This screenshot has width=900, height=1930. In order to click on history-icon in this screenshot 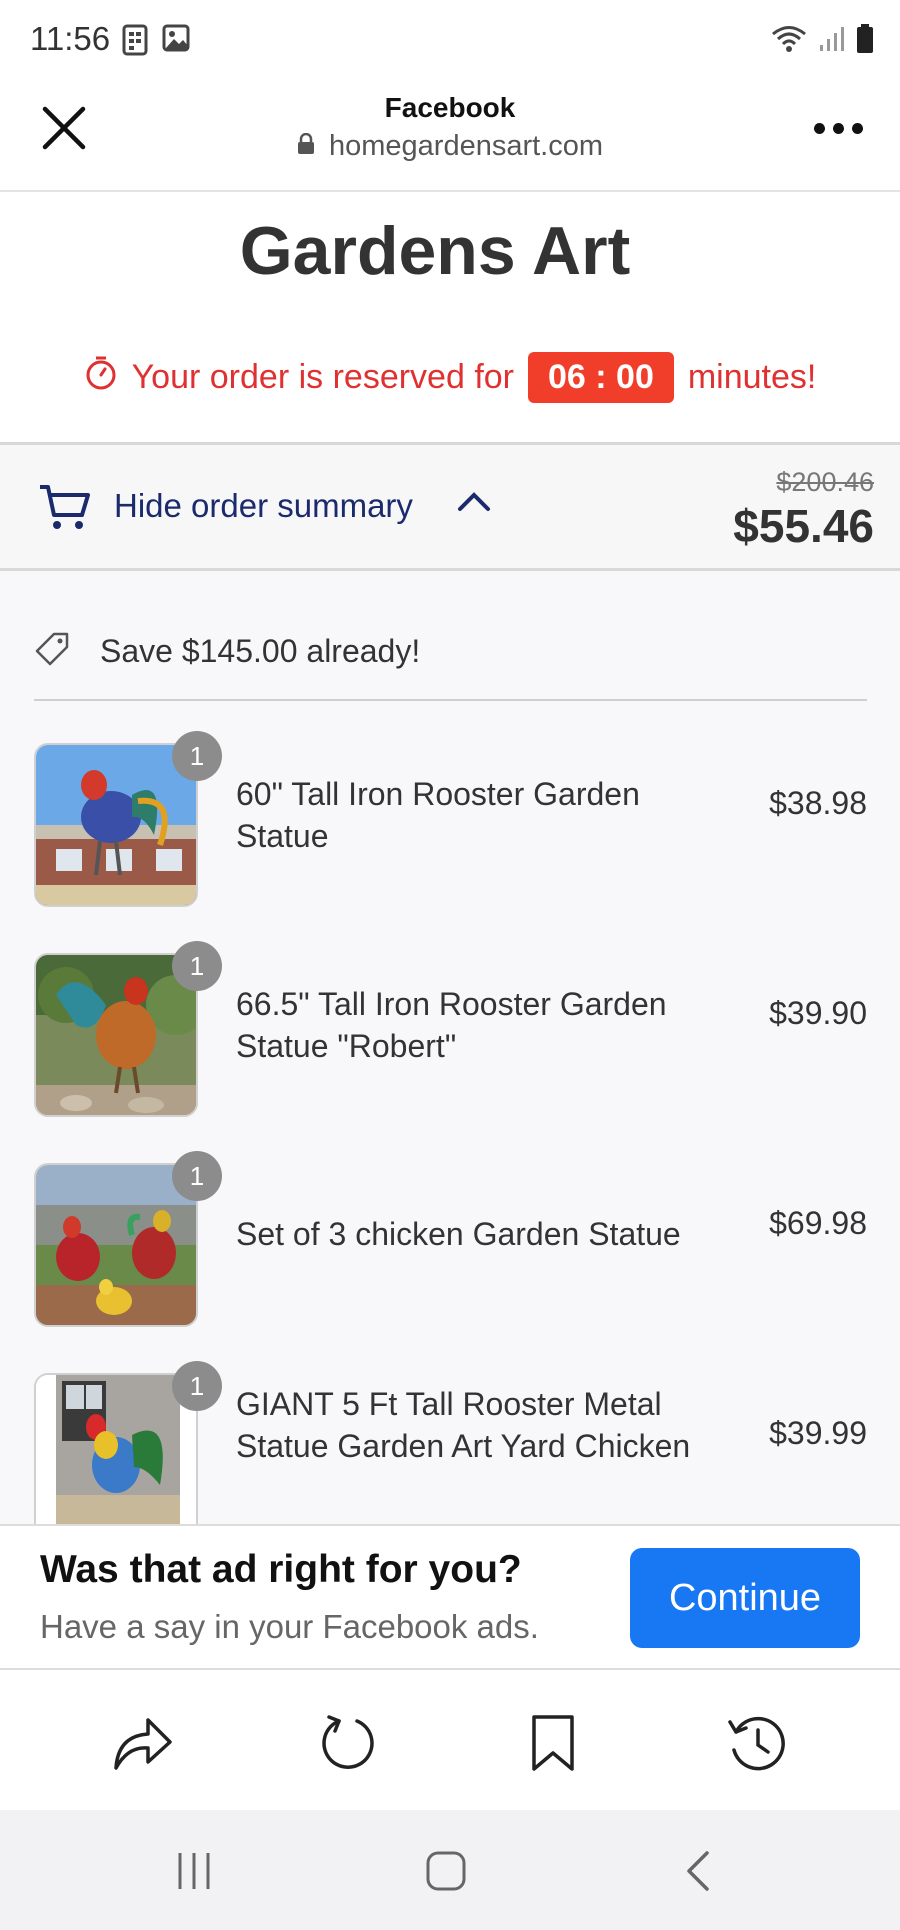, I will do `click(756, 1743)`.